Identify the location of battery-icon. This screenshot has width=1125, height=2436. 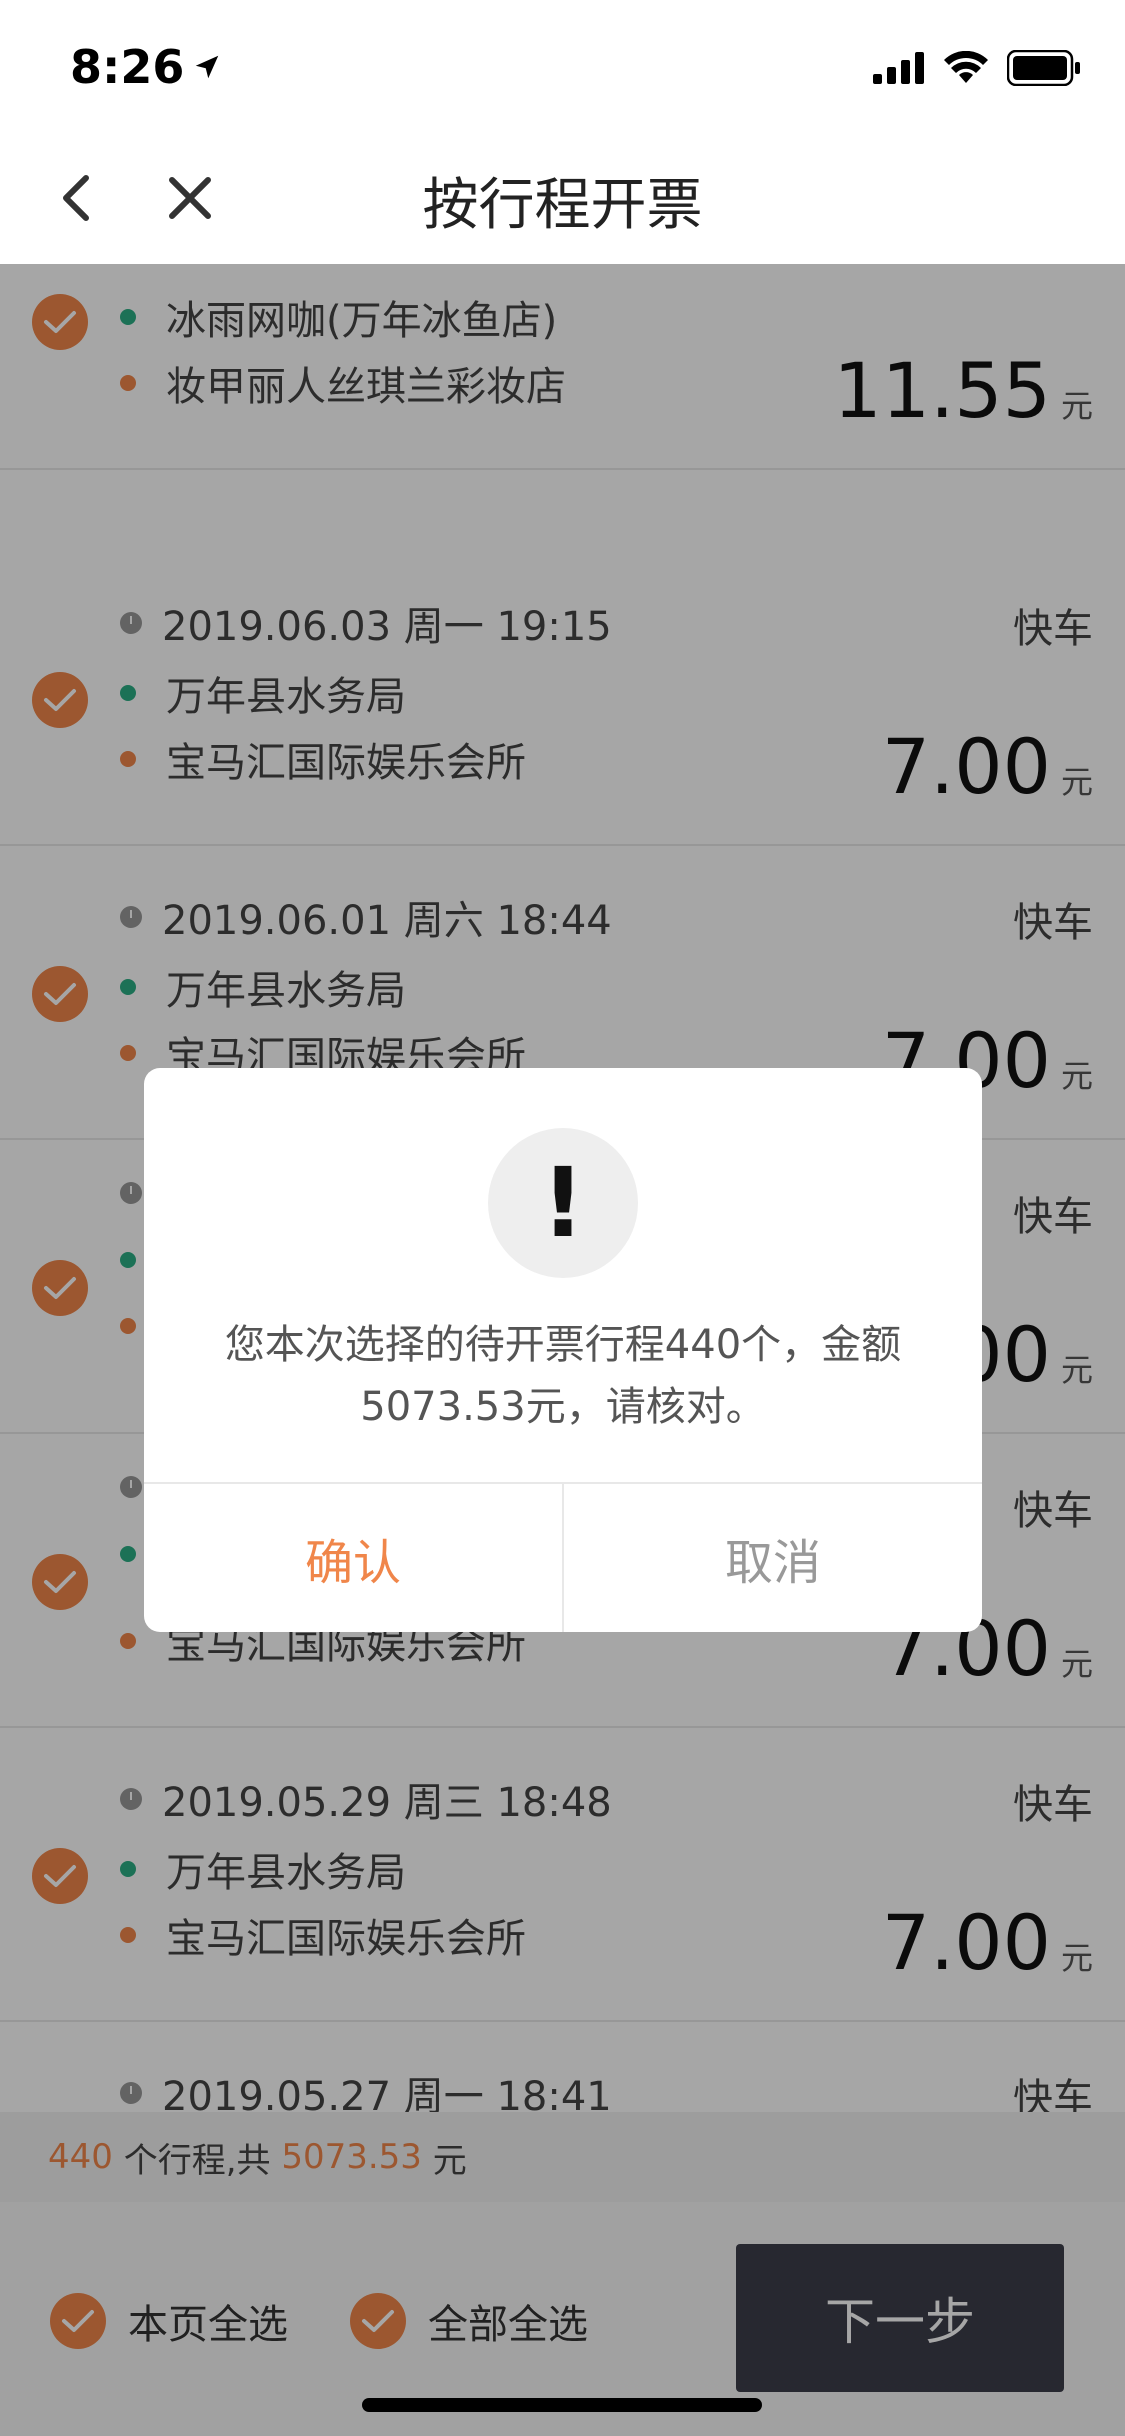
(1043, 68).